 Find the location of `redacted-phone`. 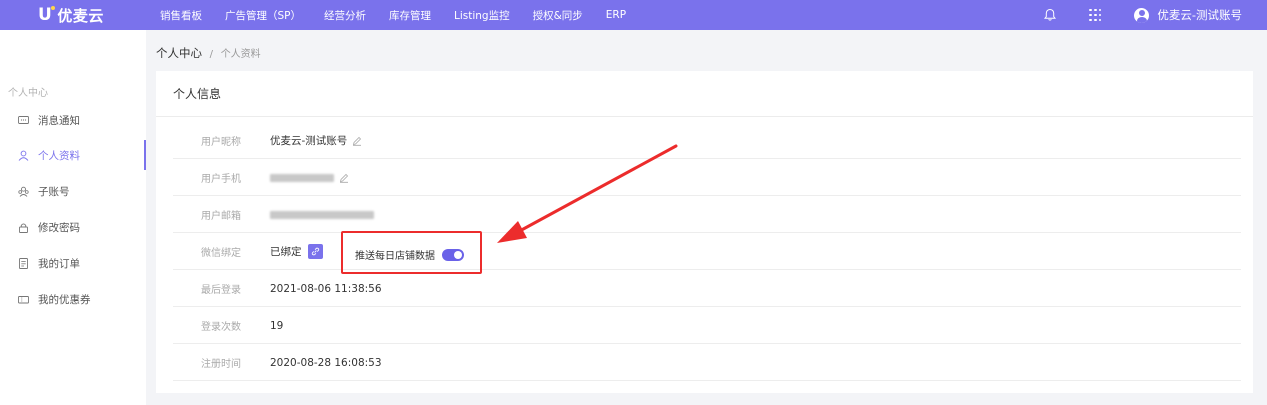

redacted-phone is located at coordinates (302, 177).